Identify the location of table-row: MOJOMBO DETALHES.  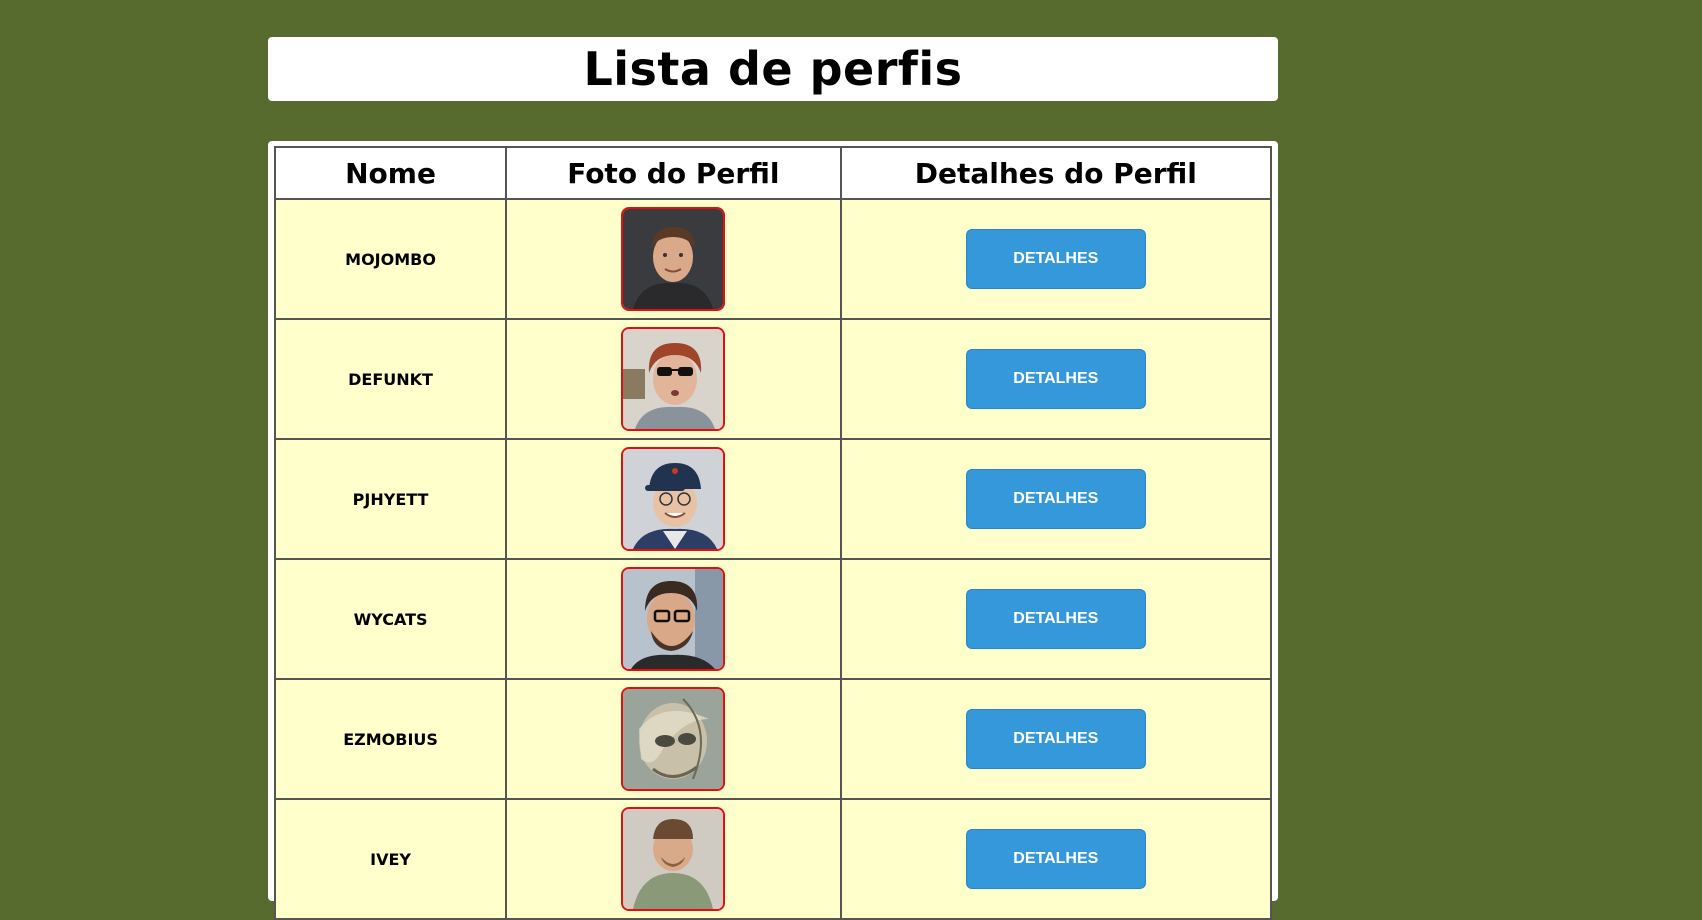
(773, 259).